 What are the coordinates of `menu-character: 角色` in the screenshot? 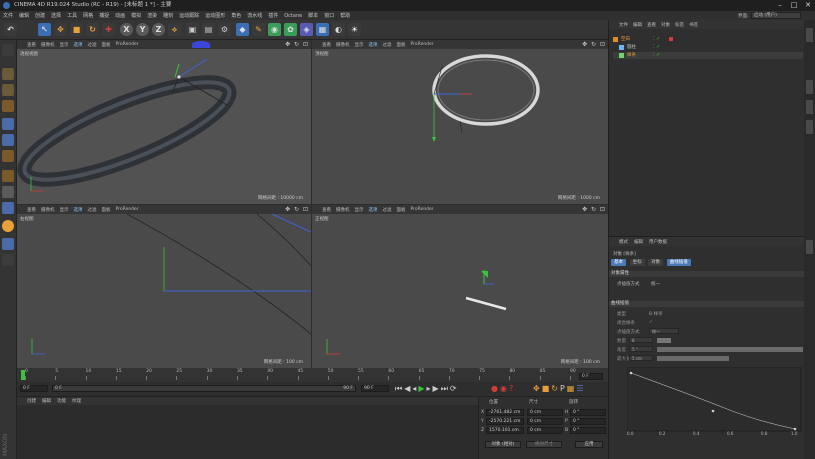 It's located at (236, 15).